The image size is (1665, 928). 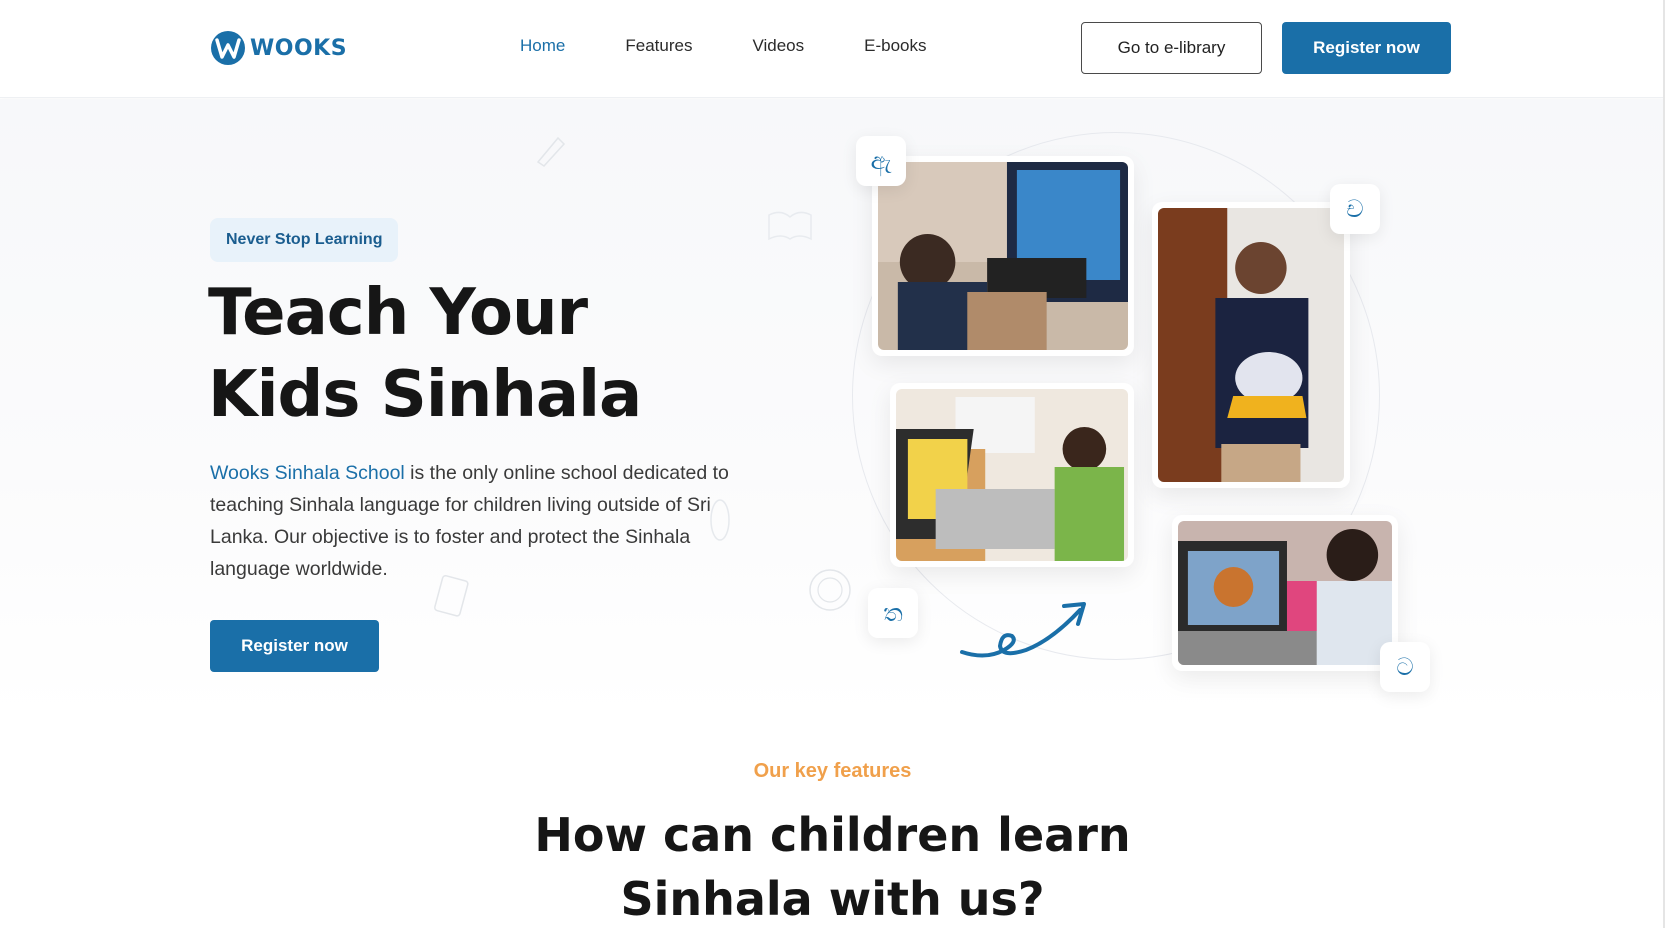 What do you see at coordinates (778, 46) in the screenshot?
I see `nav-videos: Videos` at bounding box center [778, 46].